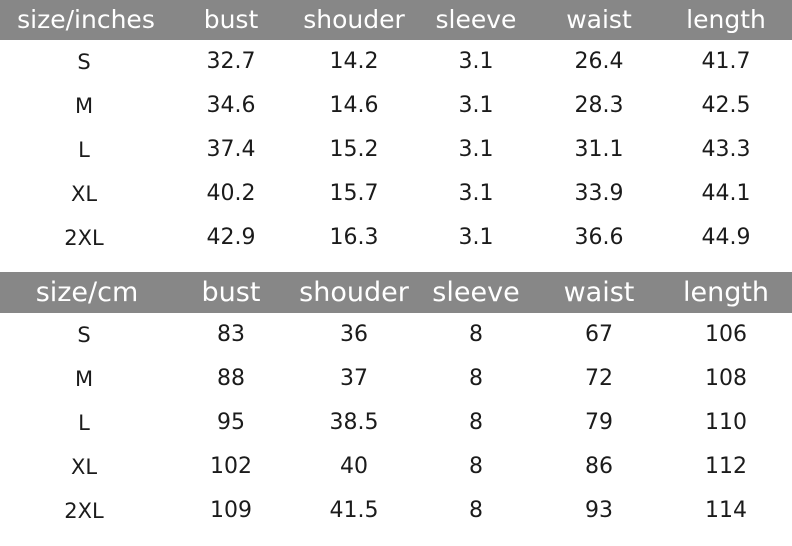 The image size is (792, 546). Describe the element at coordinates (354, 467) in the screenshot. I see `cell-shoulder: 40` at that location.